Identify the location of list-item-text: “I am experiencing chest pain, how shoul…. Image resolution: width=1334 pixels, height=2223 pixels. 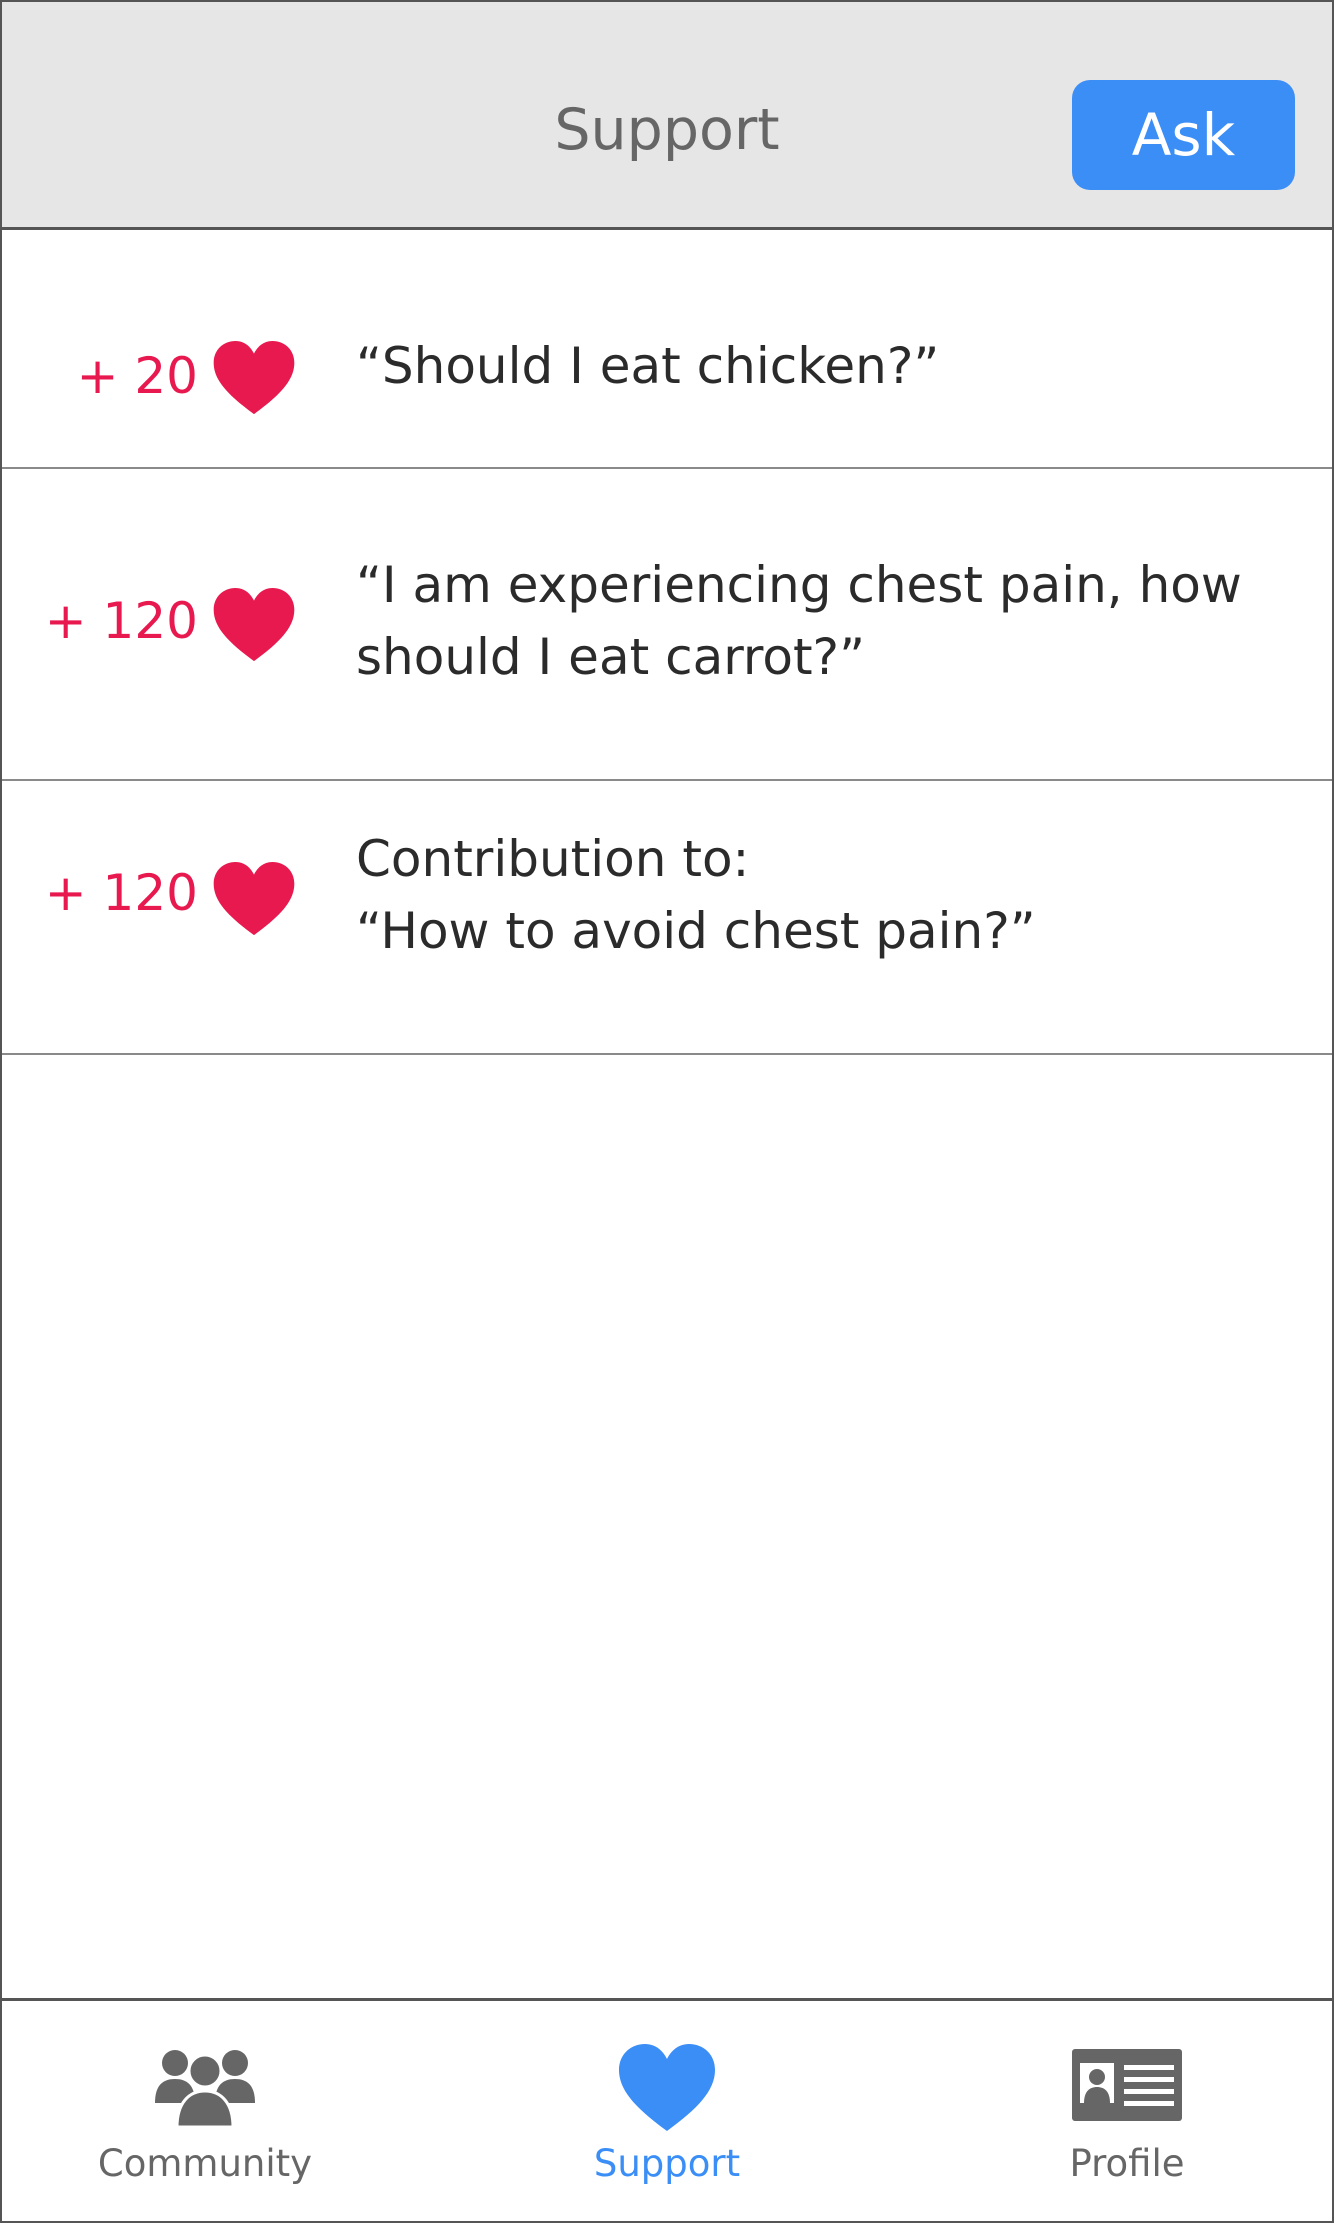
(816, 621).